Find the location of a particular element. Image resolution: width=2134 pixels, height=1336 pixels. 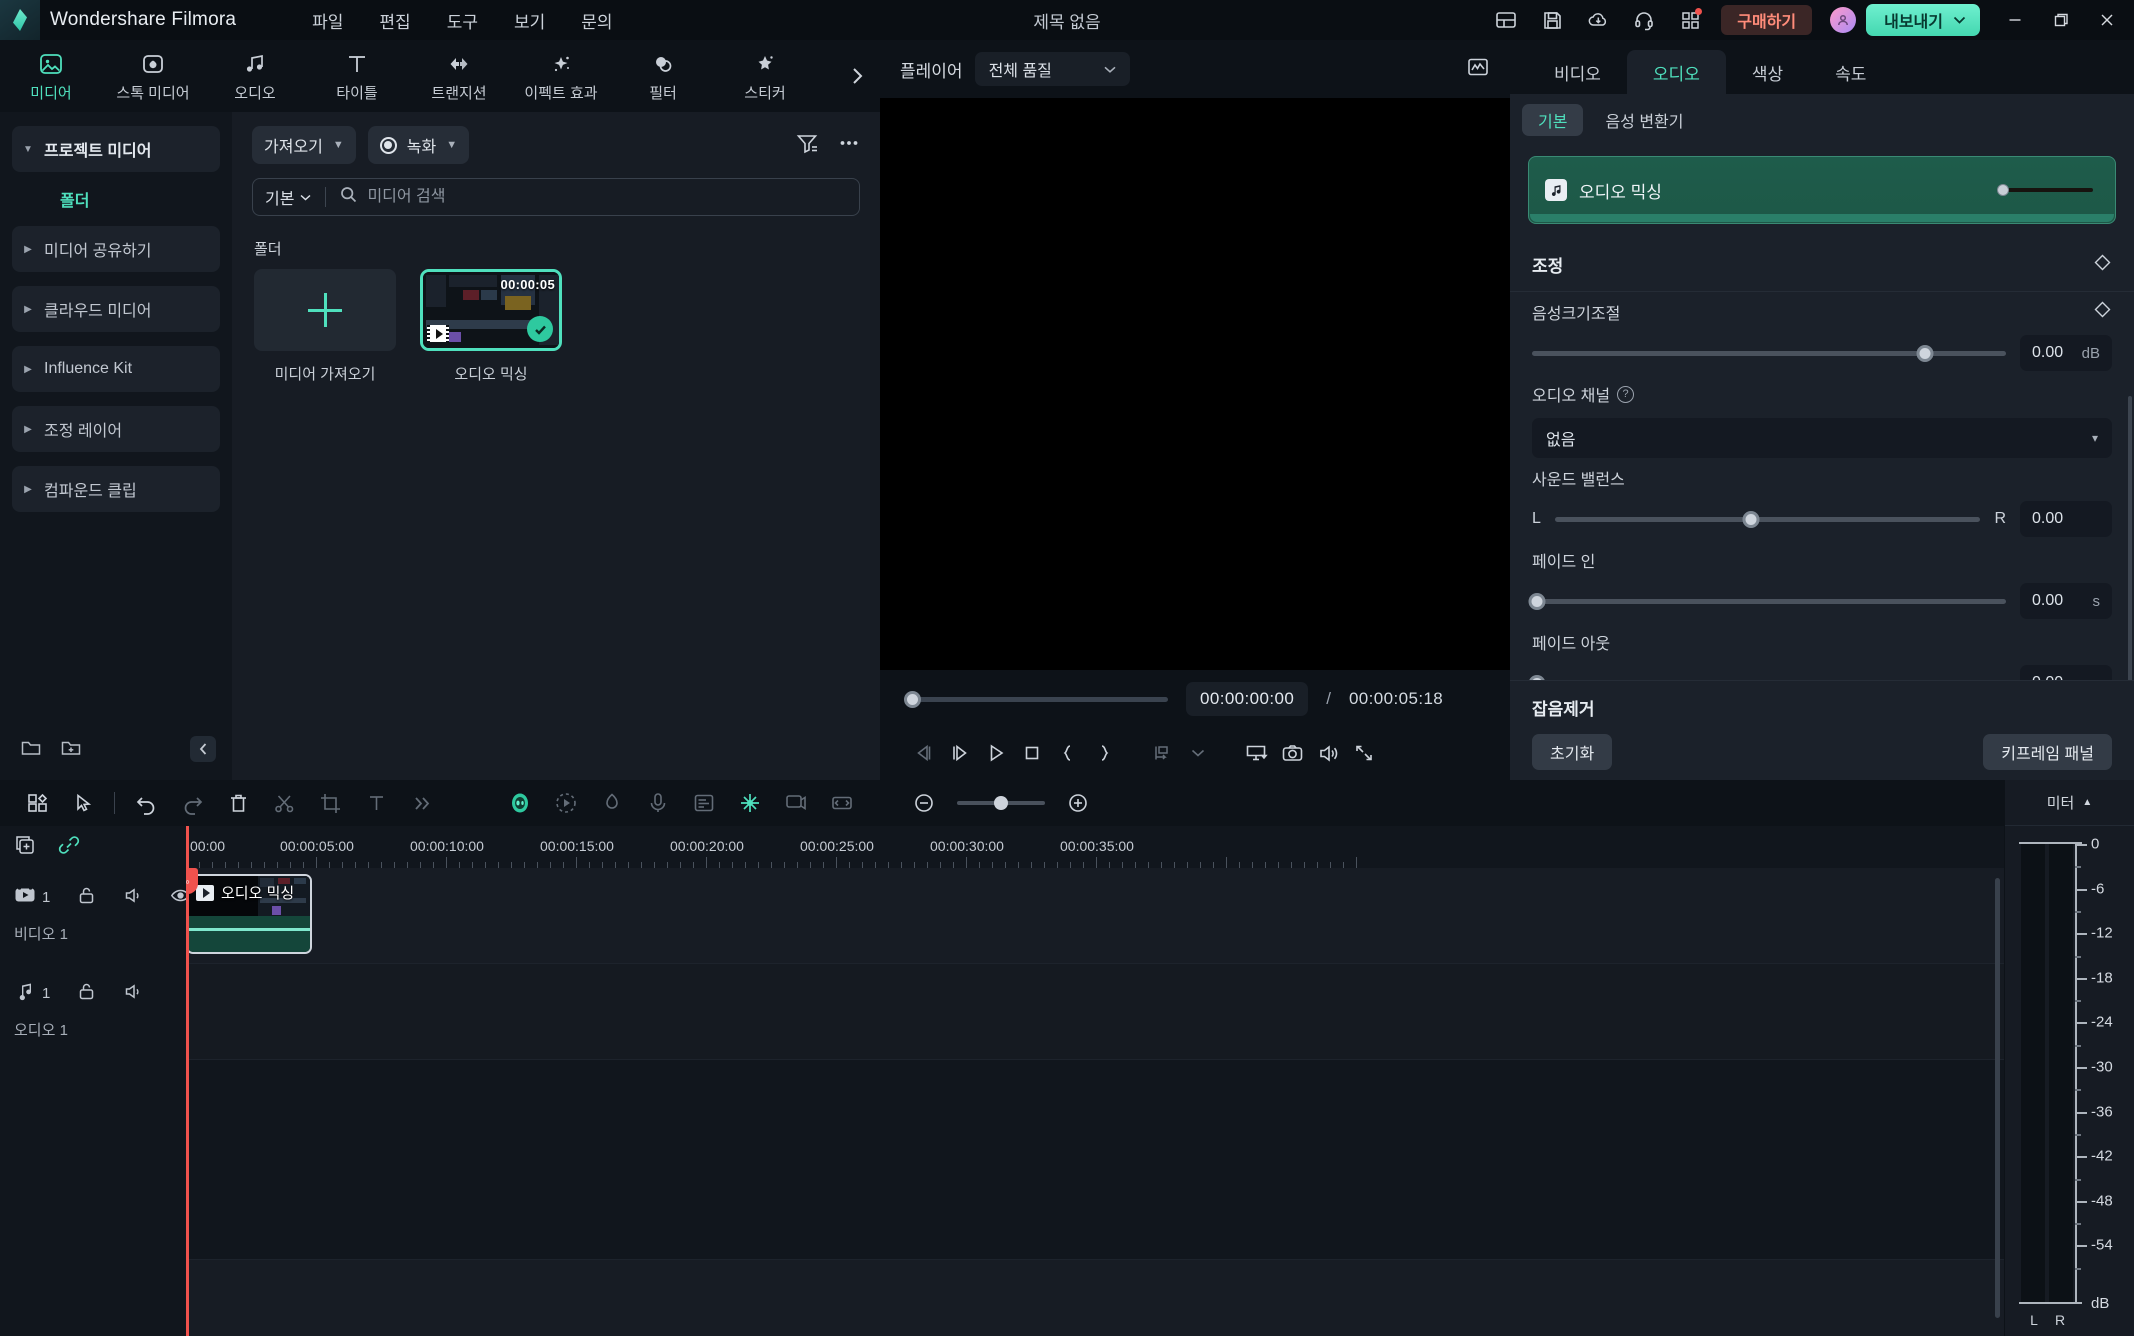

sort-filter-icon is located at coordinates (807, 145).